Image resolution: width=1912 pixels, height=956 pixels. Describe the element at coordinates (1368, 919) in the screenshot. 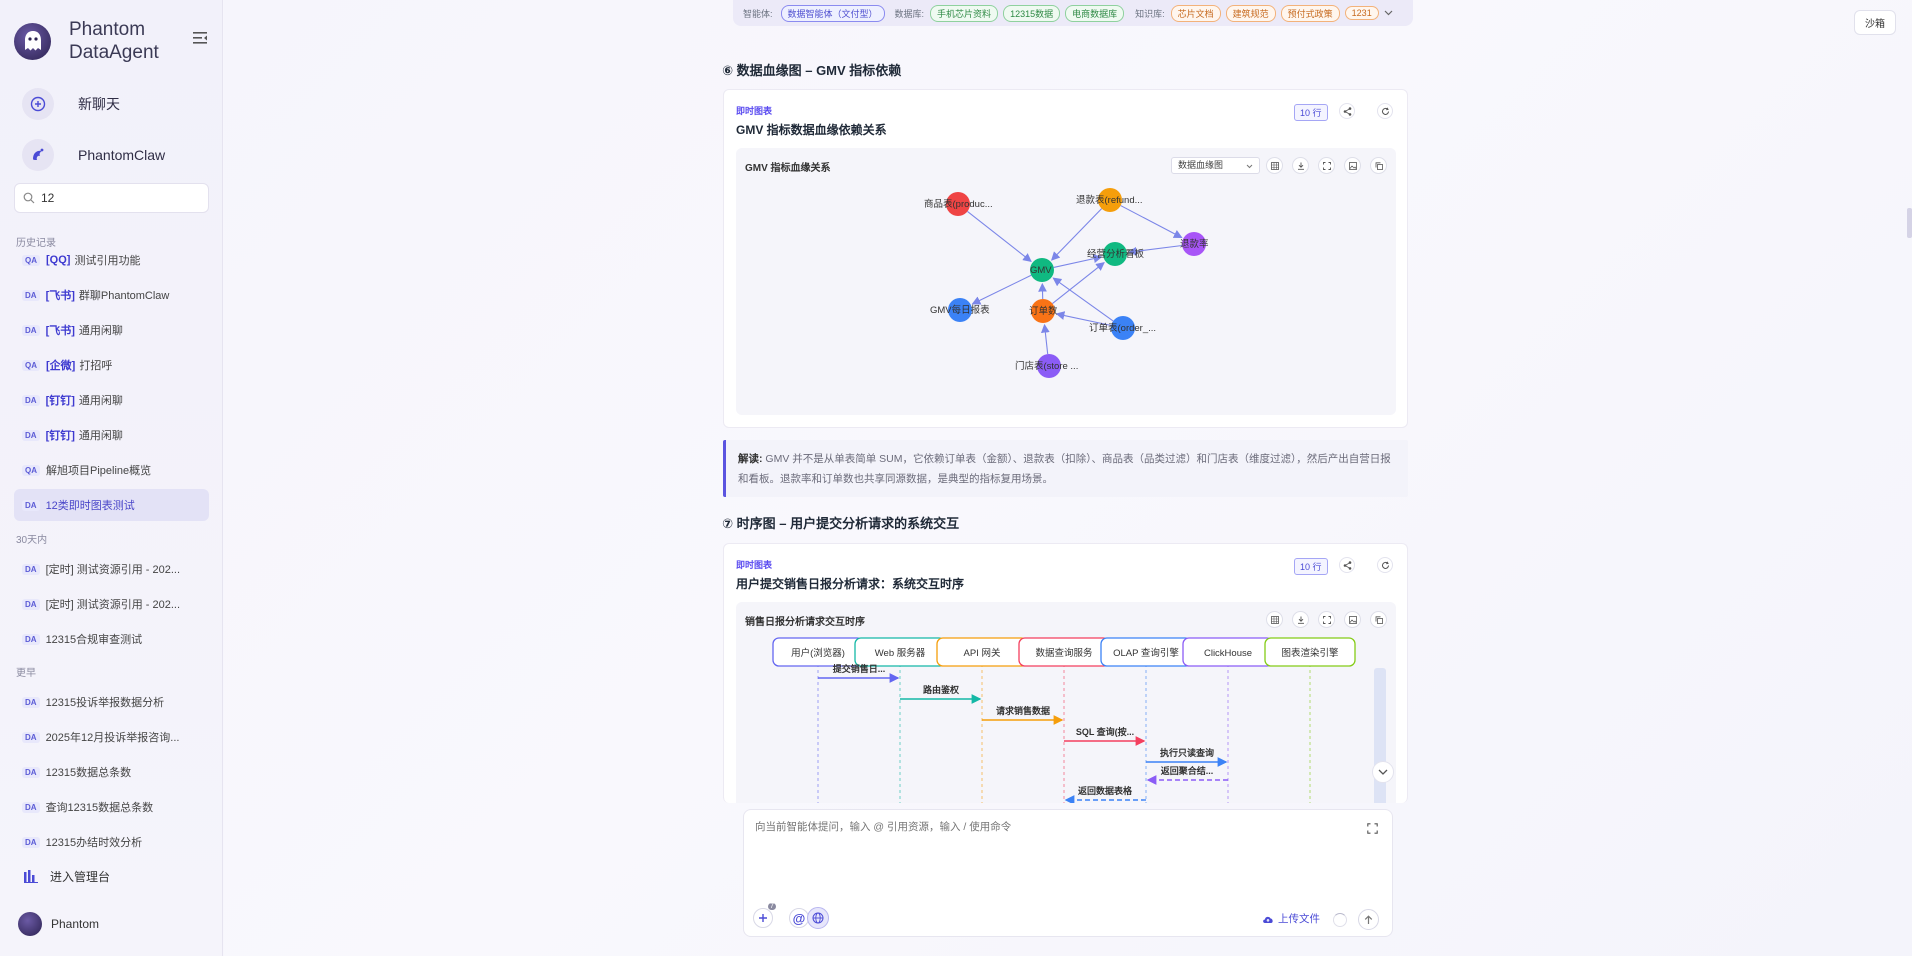

I see `send-button` at that location.